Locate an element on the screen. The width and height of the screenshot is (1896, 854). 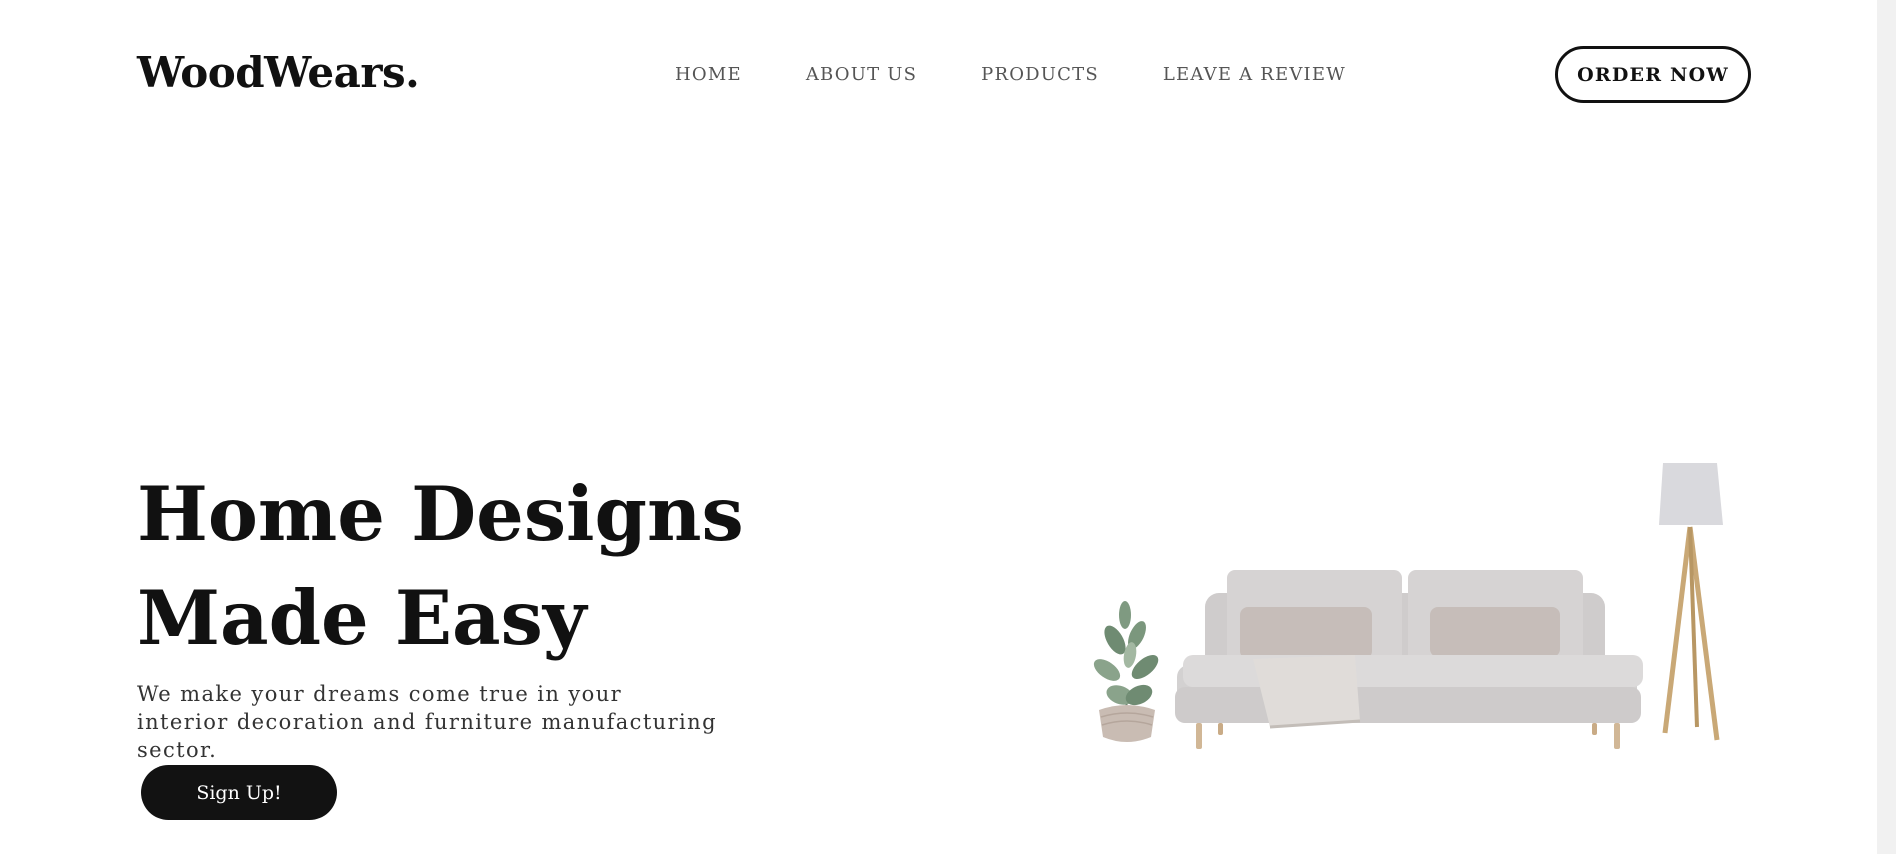
order-now-button: ORDER NOW is located at coordinates (1653, 74).